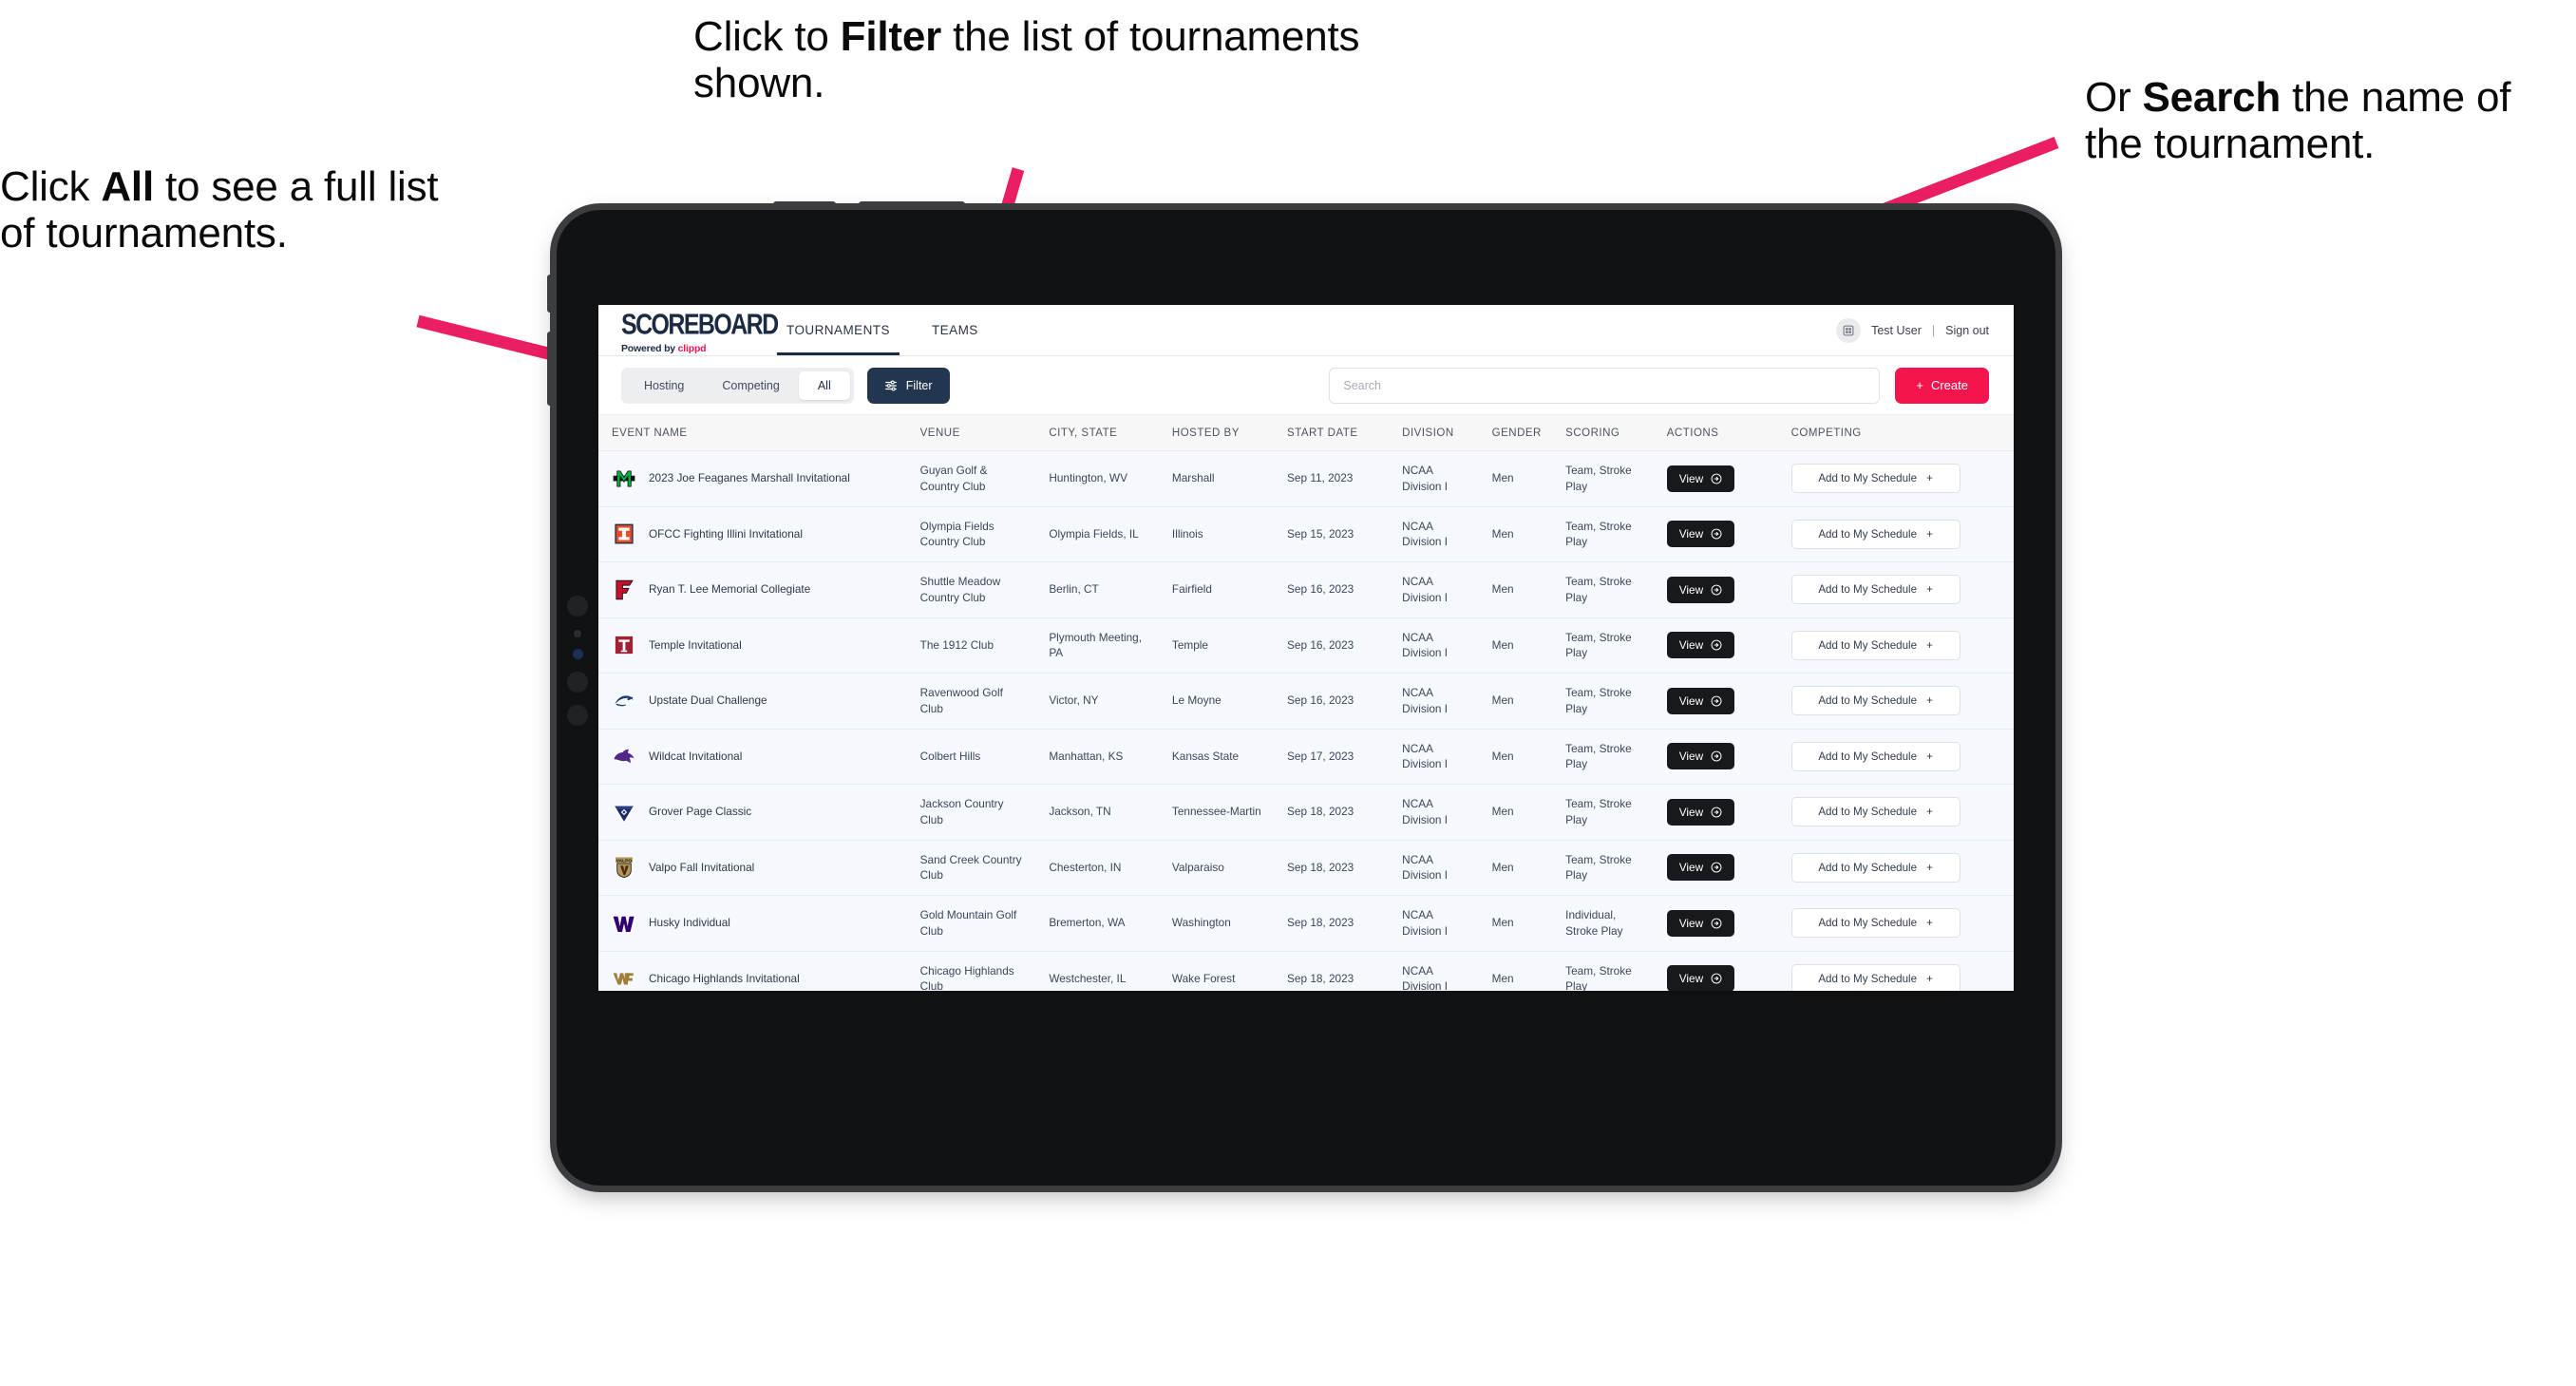 Image resolution: width=2576 pixels, height=1386 pixels. Describe the element at coordinates (689, 923) in the screenshot. I see `event-name-text: Husky Individual` at that location.